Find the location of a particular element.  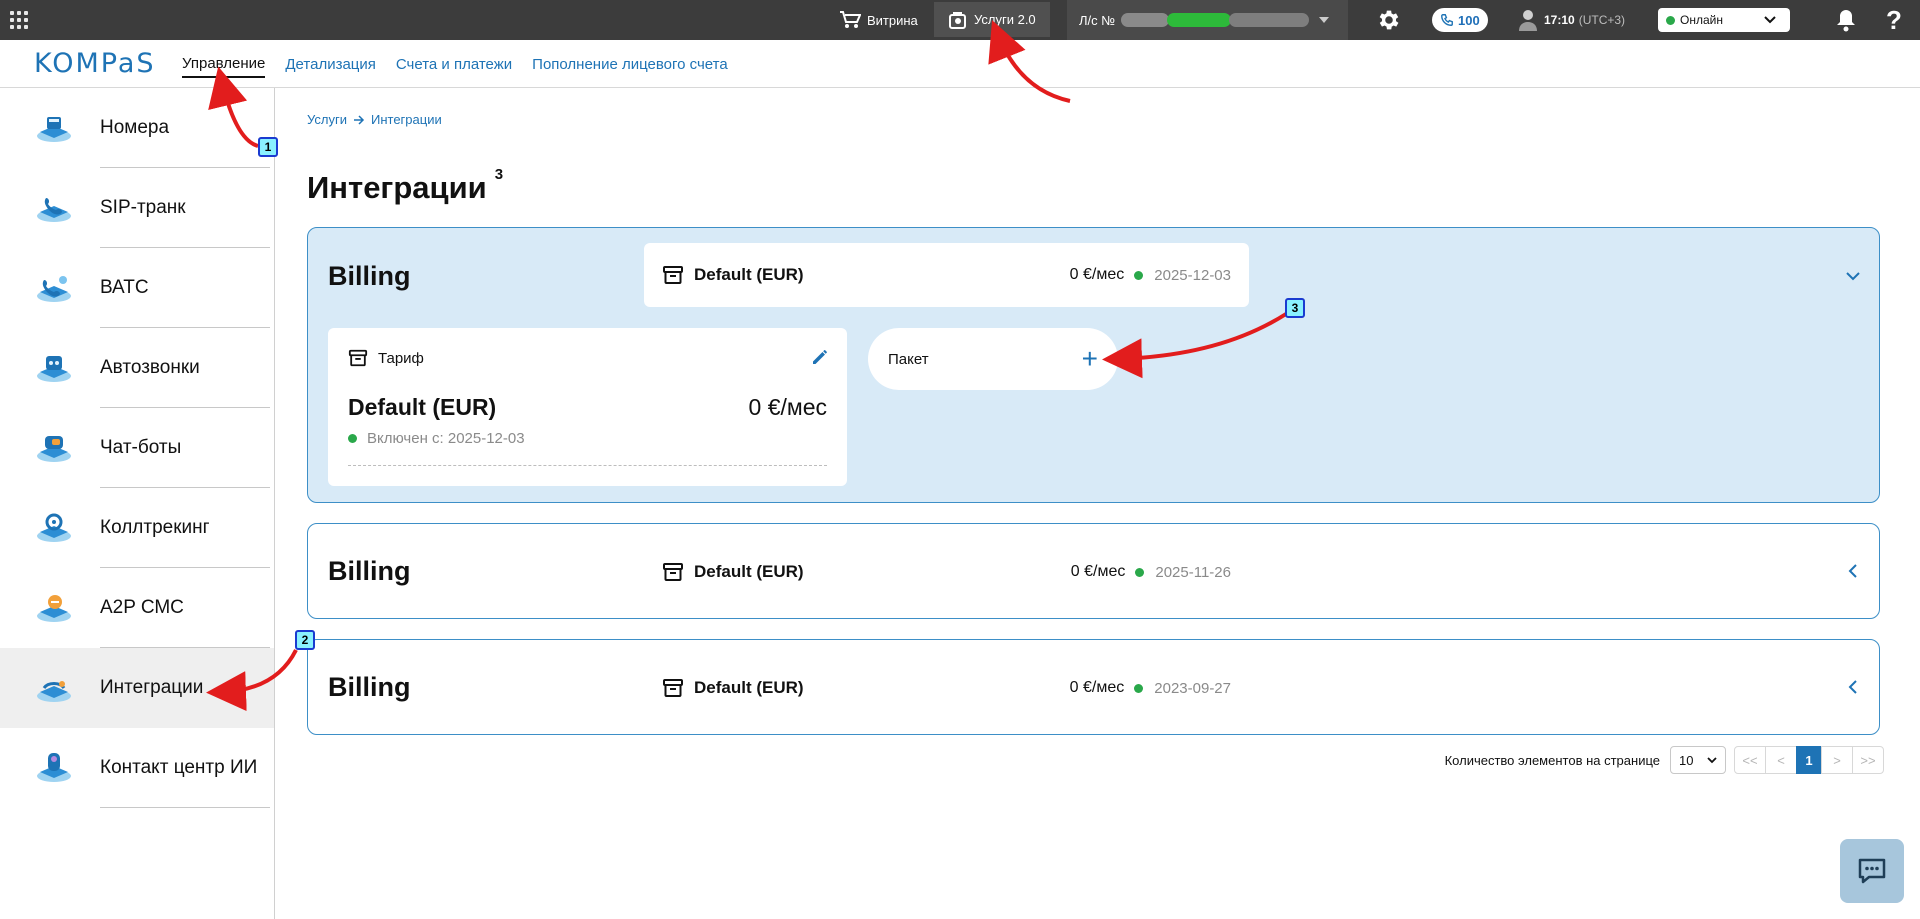

annotation-marker-3: 3 is located at coordinates (1295, 308).